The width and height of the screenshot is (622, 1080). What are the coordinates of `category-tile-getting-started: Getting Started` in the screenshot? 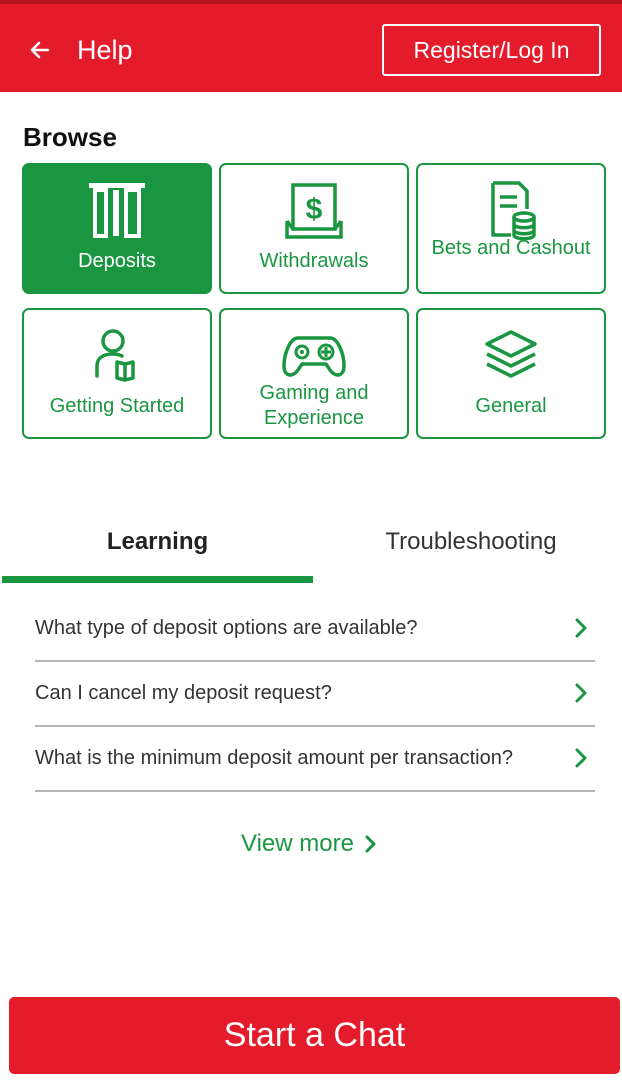 It's located at (117, 373).